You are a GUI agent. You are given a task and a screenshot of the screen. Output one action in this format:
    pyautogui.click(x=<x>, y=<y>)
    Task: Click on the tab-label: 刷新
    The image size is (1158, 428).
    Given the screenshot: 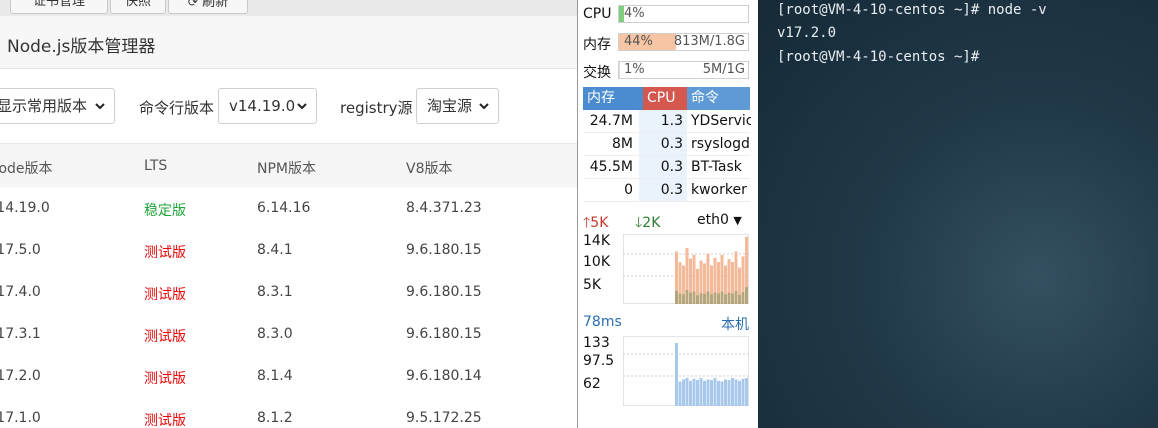 What is the action you would take?
    pyautogui.click(x=215, y=5)
    